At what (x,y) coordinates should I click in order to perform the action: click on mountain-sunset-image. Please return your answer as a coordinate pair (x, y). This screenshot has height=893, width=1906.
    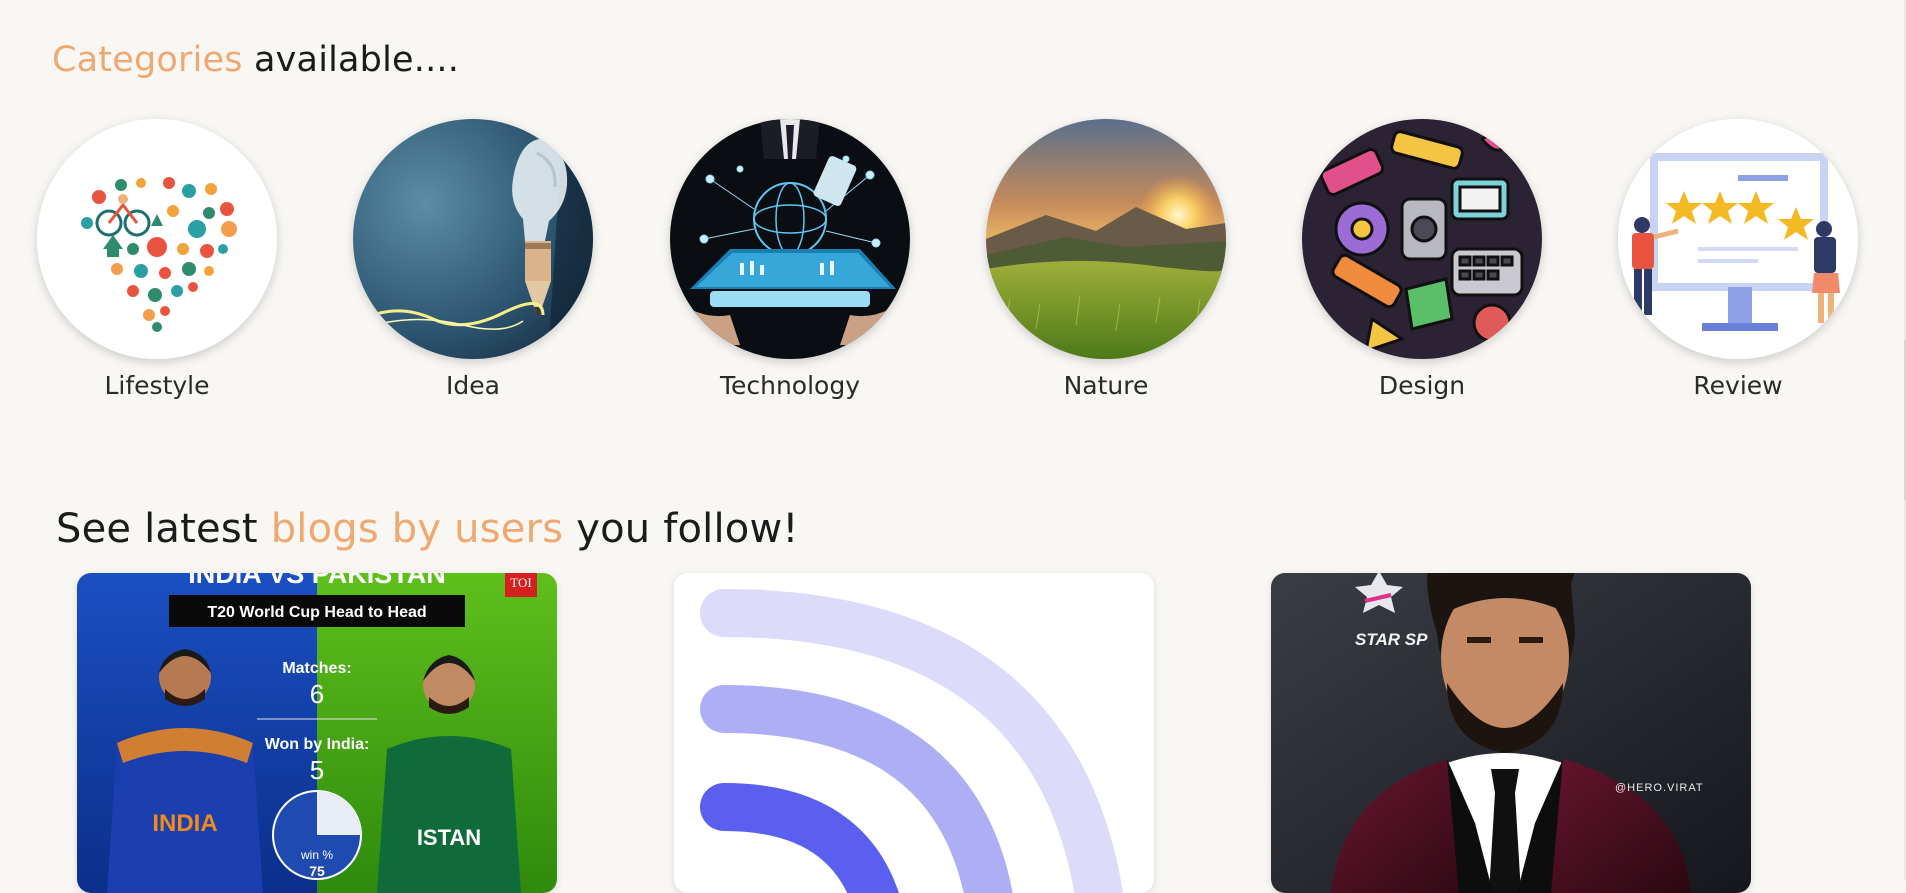
    Looking at the image, I should click on (1106, 239).